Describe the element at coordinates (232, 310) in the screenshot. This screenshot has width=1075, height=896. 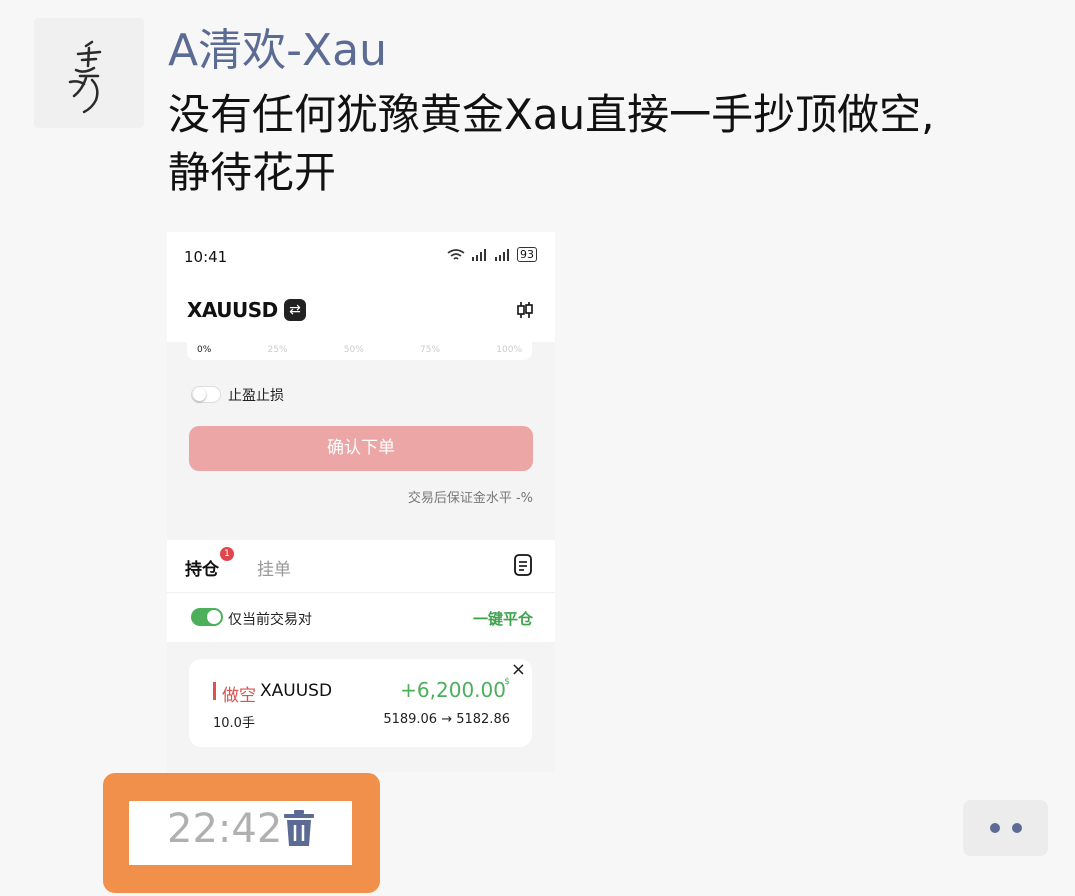
I see `symbol-title: XAUUSD` at that location.